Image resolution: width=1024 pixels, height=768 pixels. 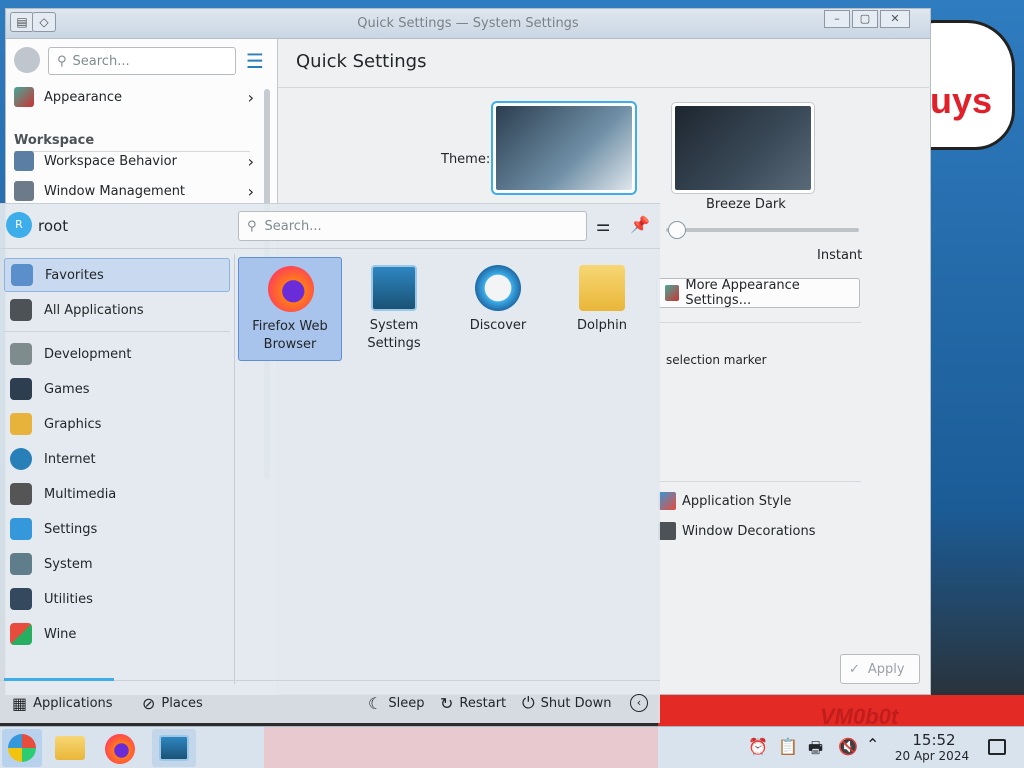 I want to click on all-applications-icon, so click(x=21, y=310).